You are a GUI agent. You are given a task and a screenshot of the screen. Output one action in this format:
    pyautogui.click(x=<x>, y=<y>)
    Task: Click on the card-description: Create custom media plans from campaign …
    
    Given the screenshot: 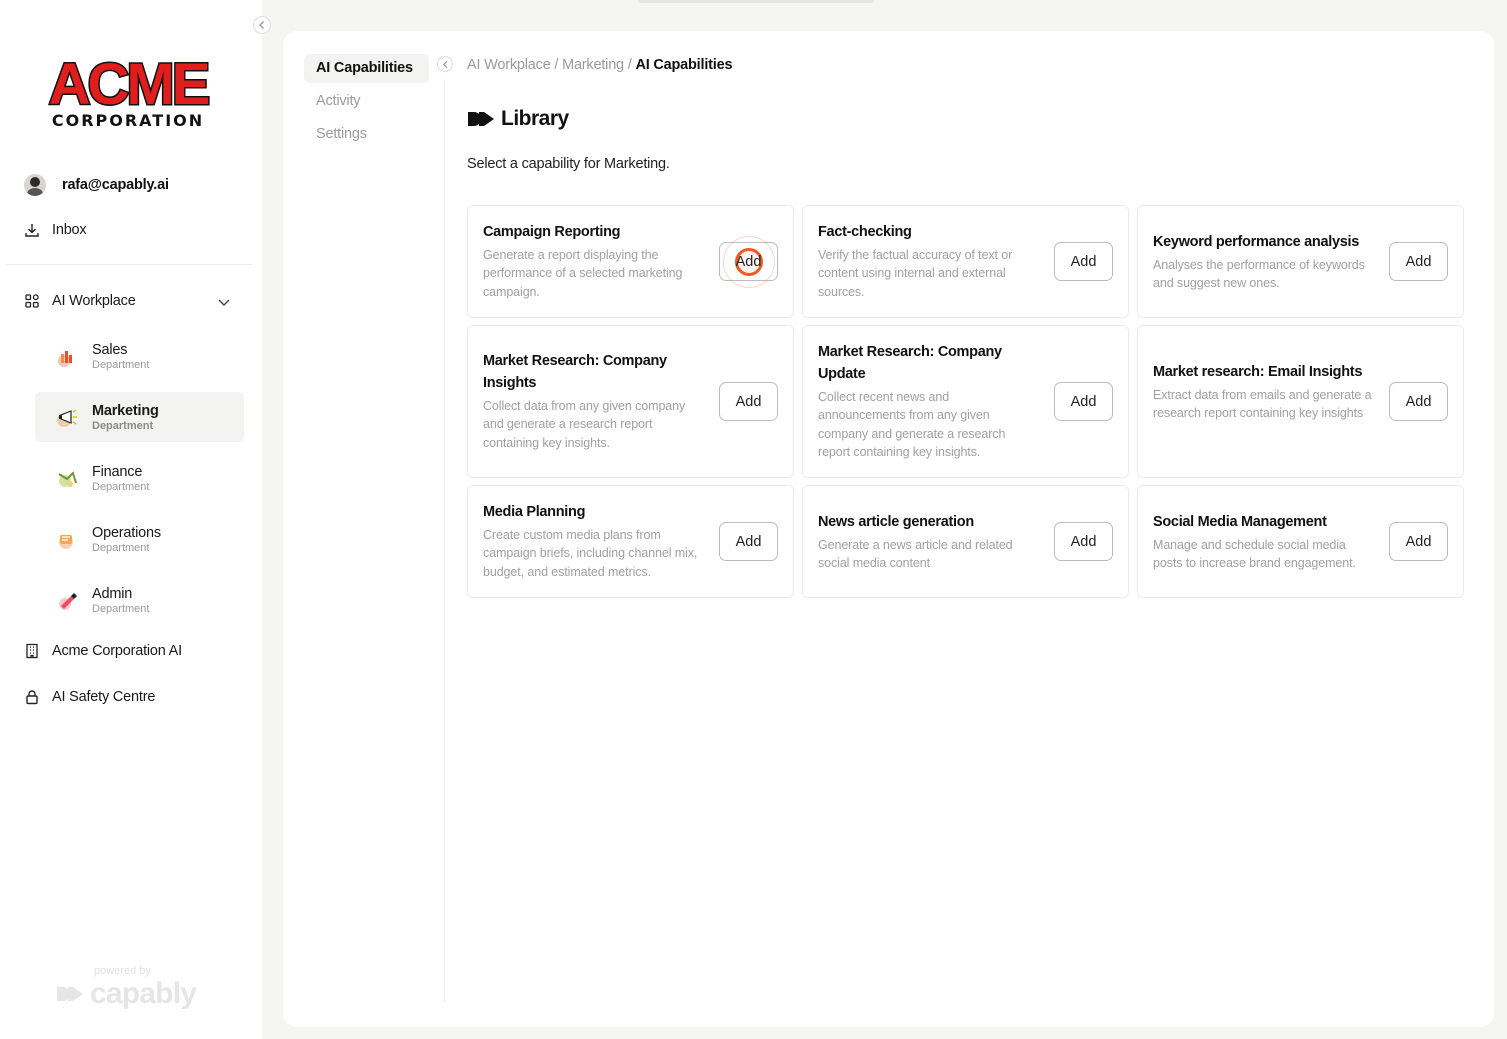 What is the action you would take?
    pyautogui.click(x=594, y=553)
    